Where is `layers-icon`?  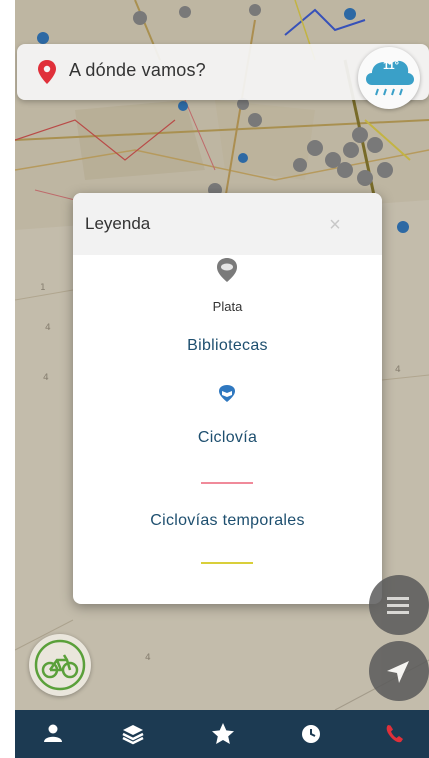
layers-icon is located at coordinates (133, 734).